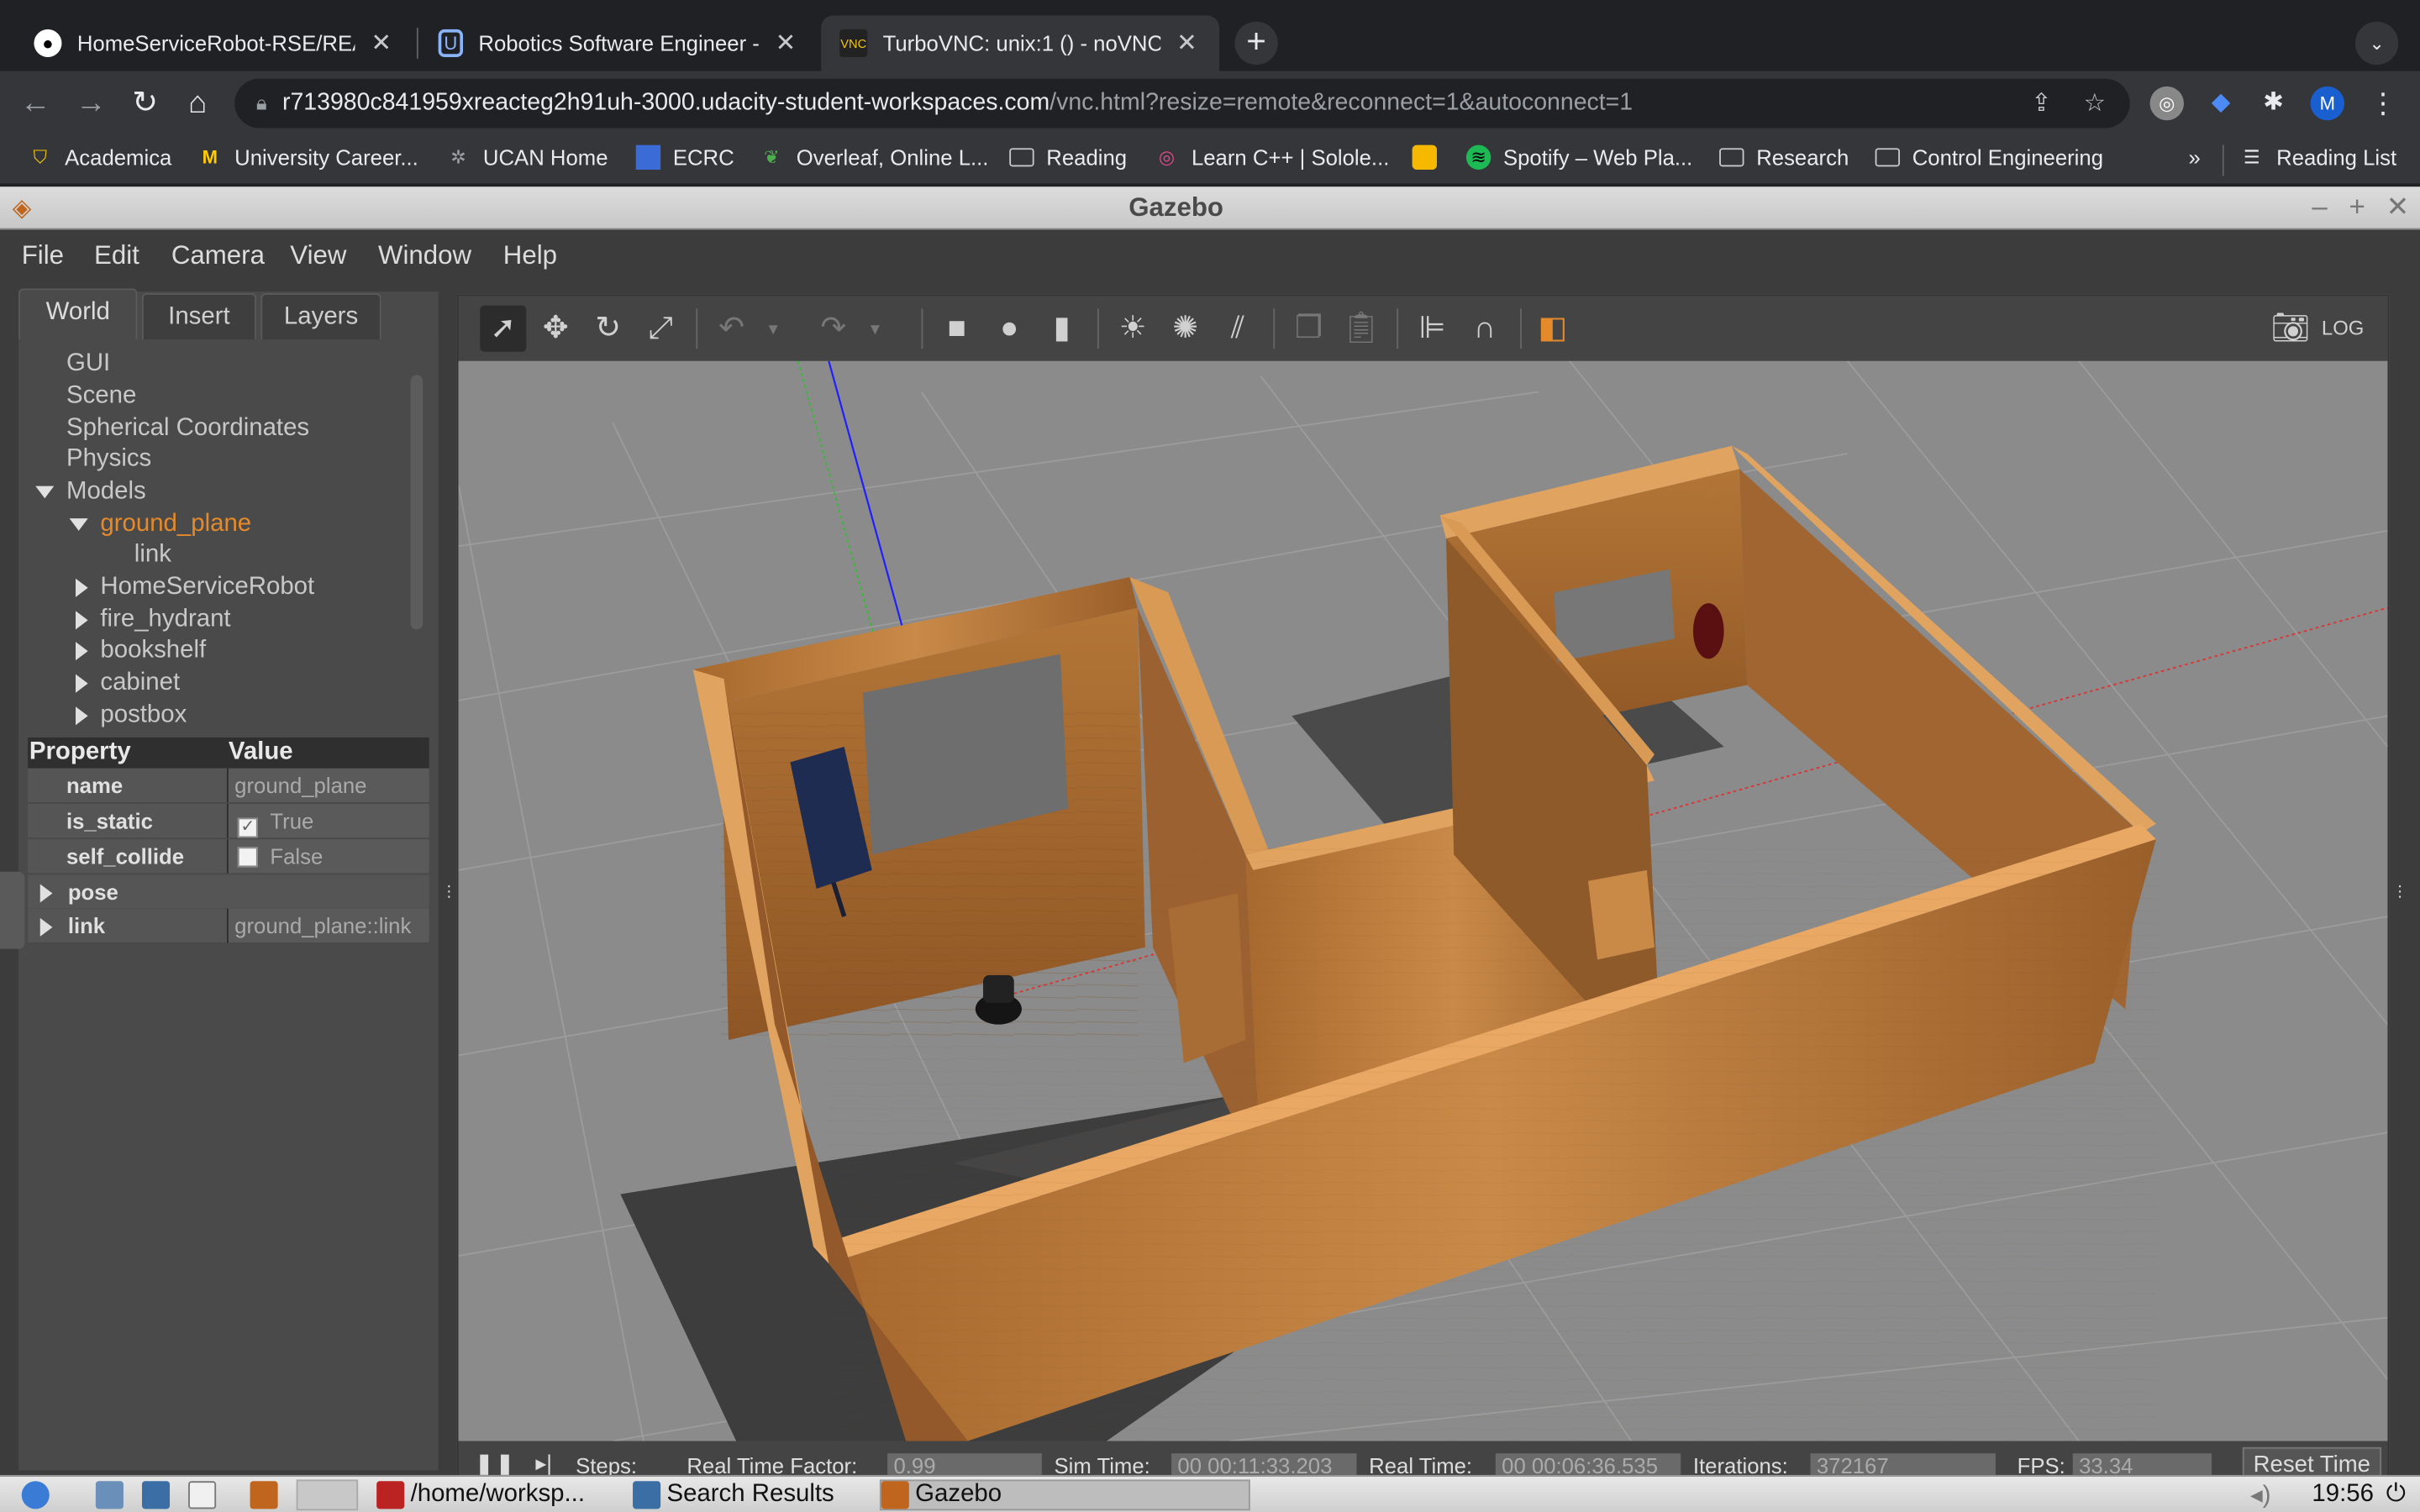  Describe the element at coordinates (248, 827) in the screenshot. I see `checkbox-checked: ✓` at that location.